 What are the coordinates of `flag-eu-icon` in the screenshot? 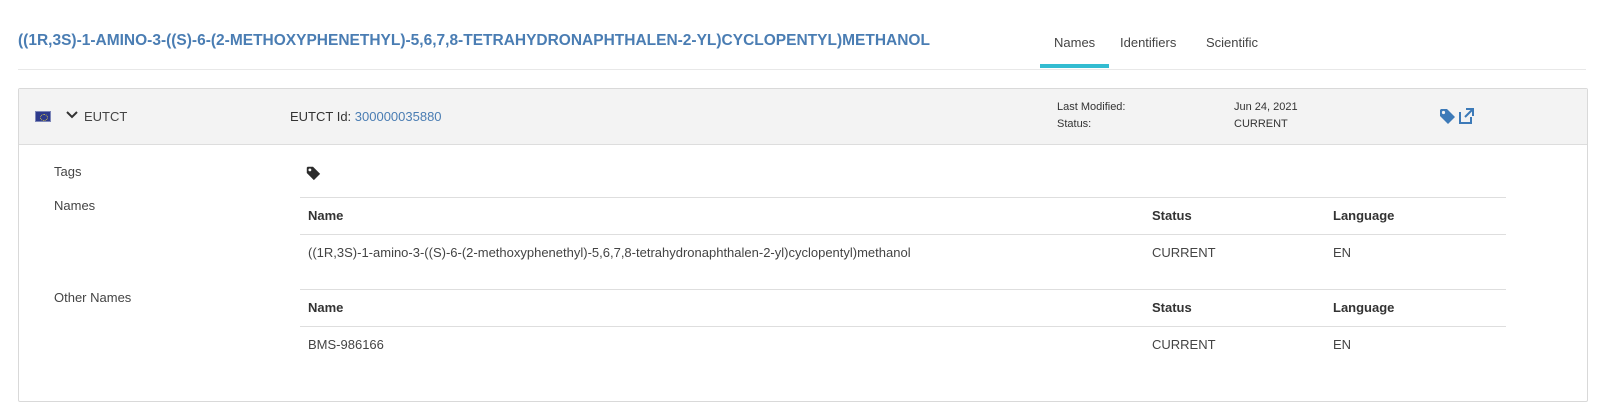 It's located at (43, 116).